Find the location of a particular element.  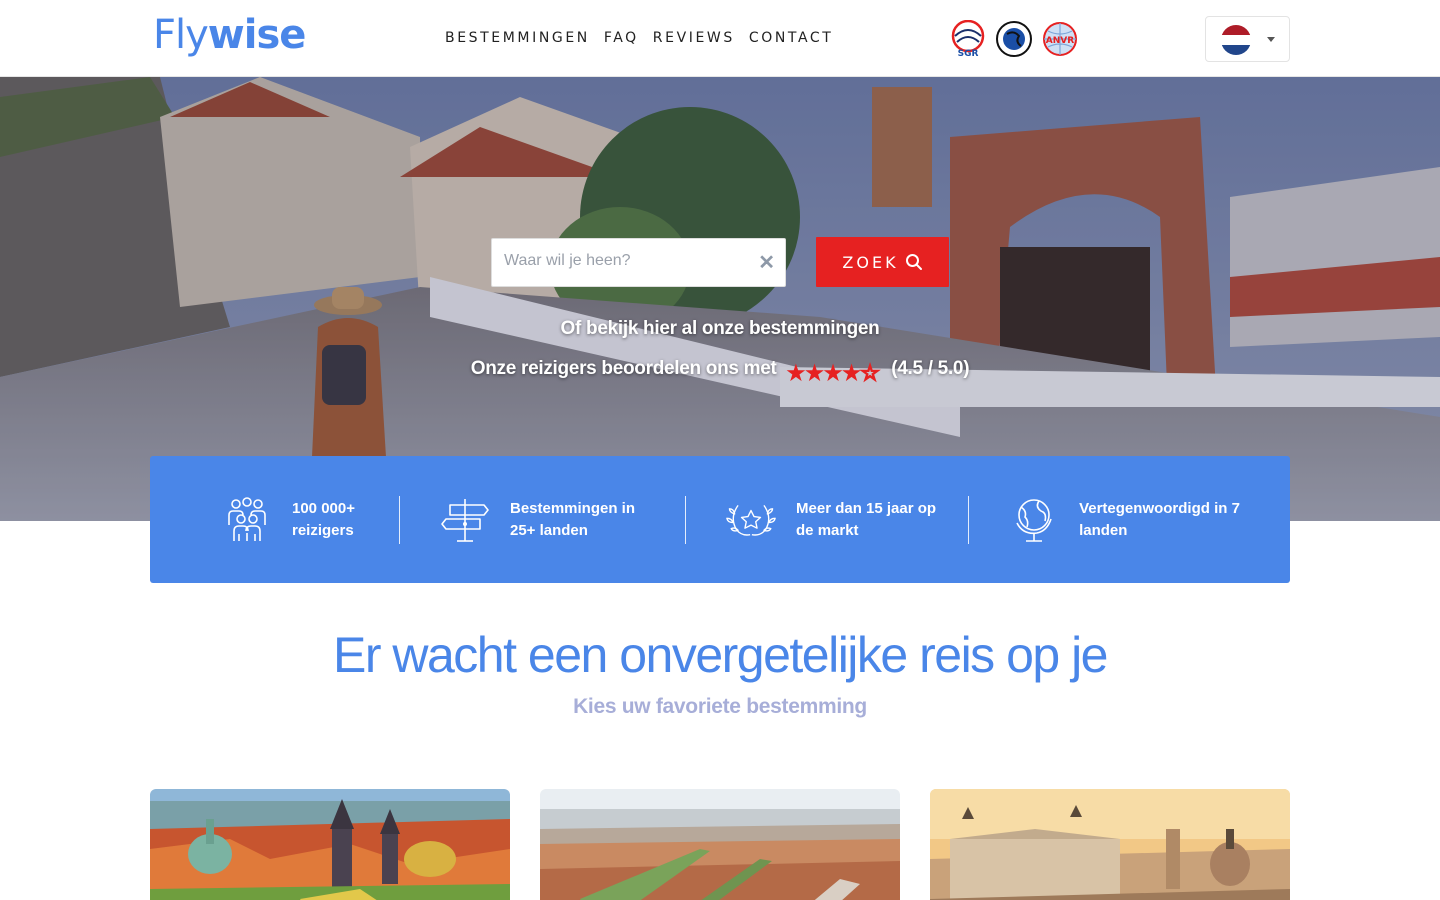

stat-destinations: Bestemmingen in 25+ landen is located at coordinates (537, 520).